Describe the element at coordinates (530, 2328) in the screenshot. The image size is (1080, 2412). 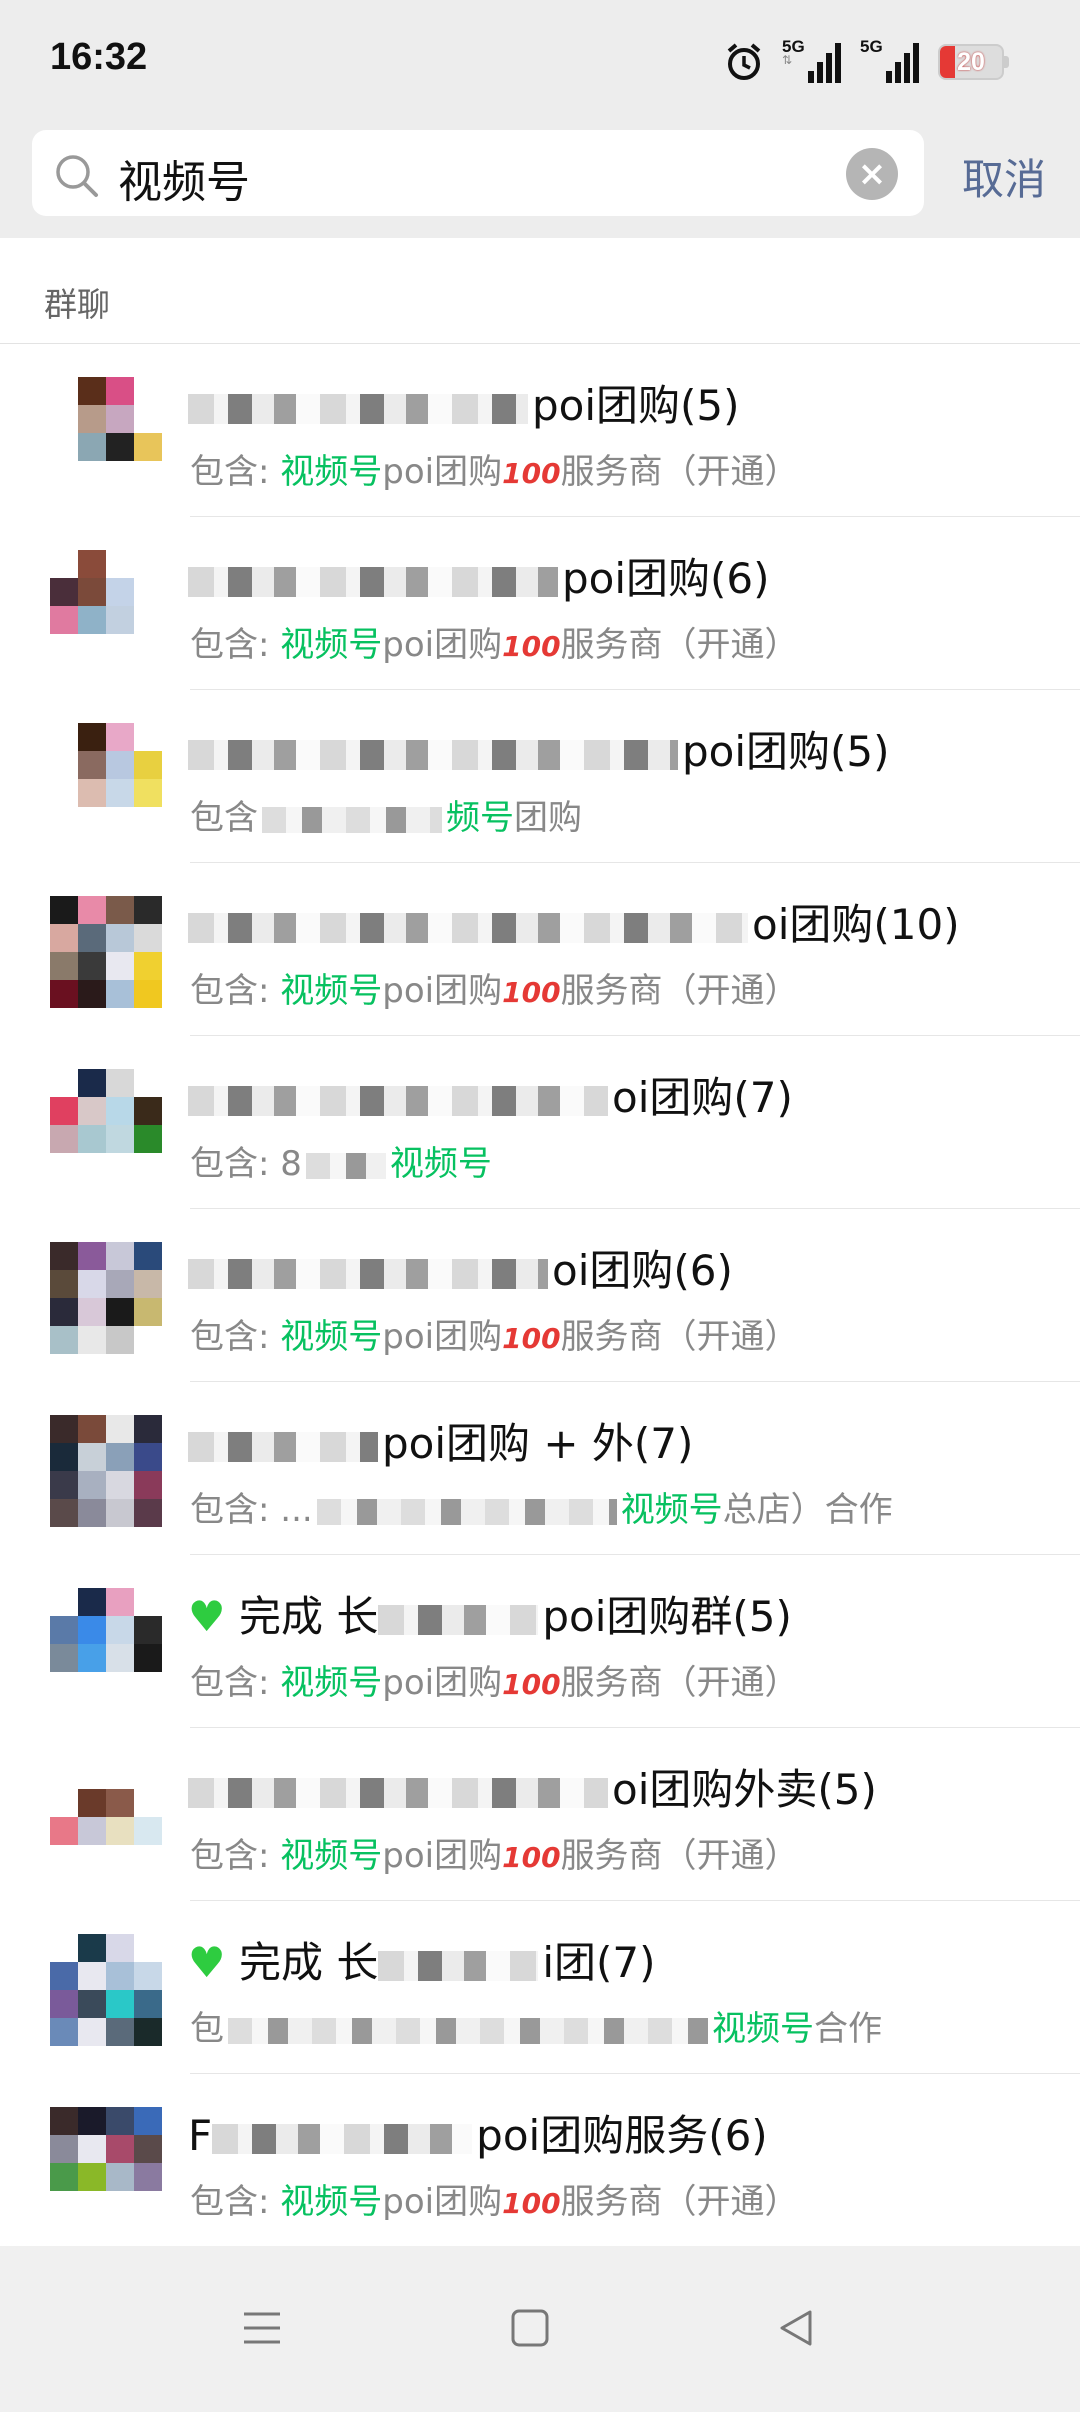
I see `home-icon` at that location.